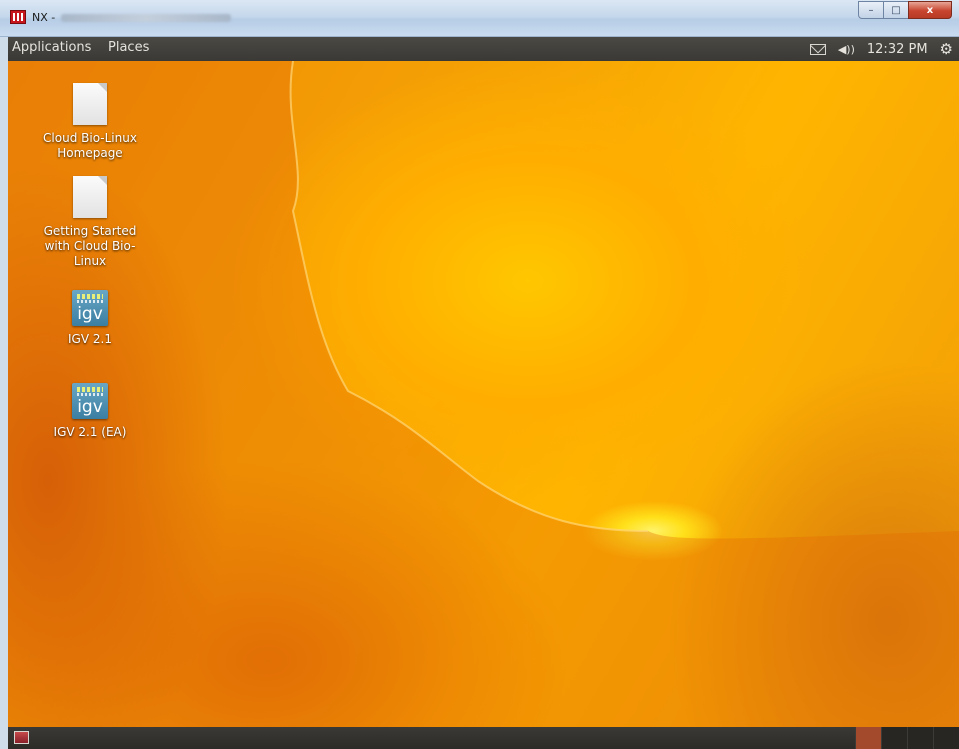  I want to click on desktop-icon-label: IGV 2.1 (EA), so click(90, 432).